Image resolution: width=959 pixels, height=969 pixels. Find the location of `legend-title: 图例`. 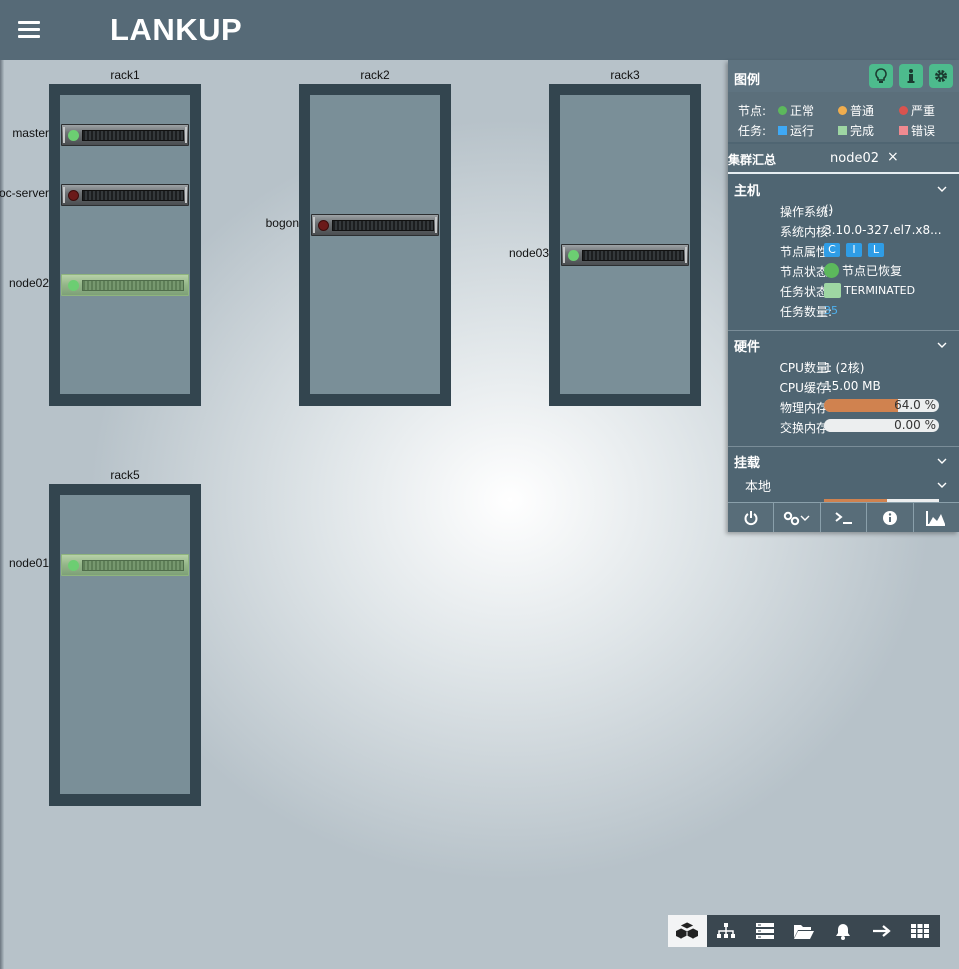

legend-title: 图例 is located at coordinates (747, 80).